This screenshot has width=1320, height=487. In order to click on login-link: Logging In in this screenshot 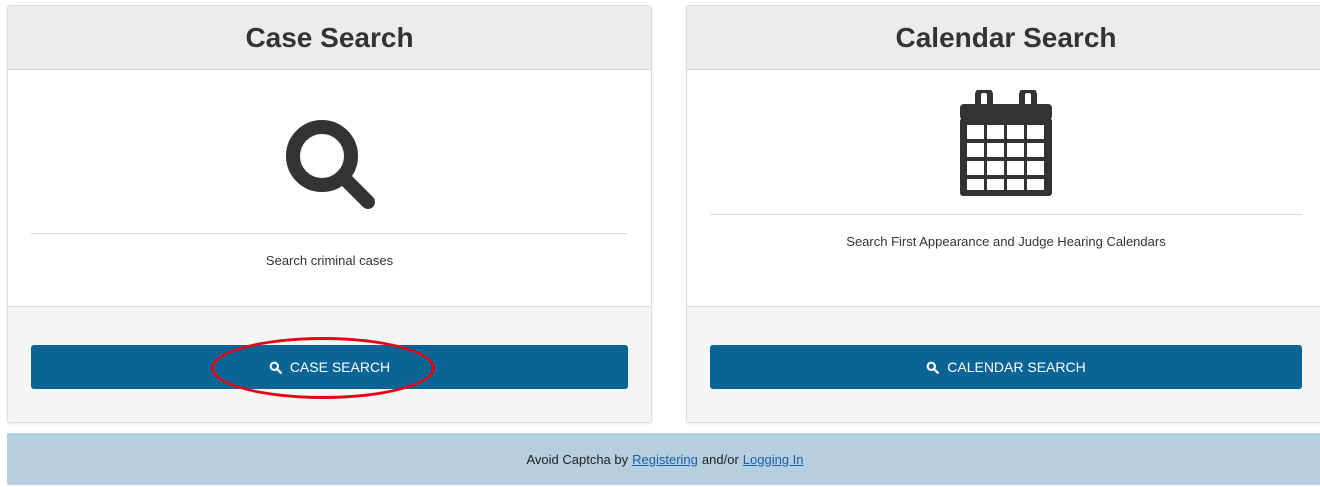, I will do `click(773, 459)`.